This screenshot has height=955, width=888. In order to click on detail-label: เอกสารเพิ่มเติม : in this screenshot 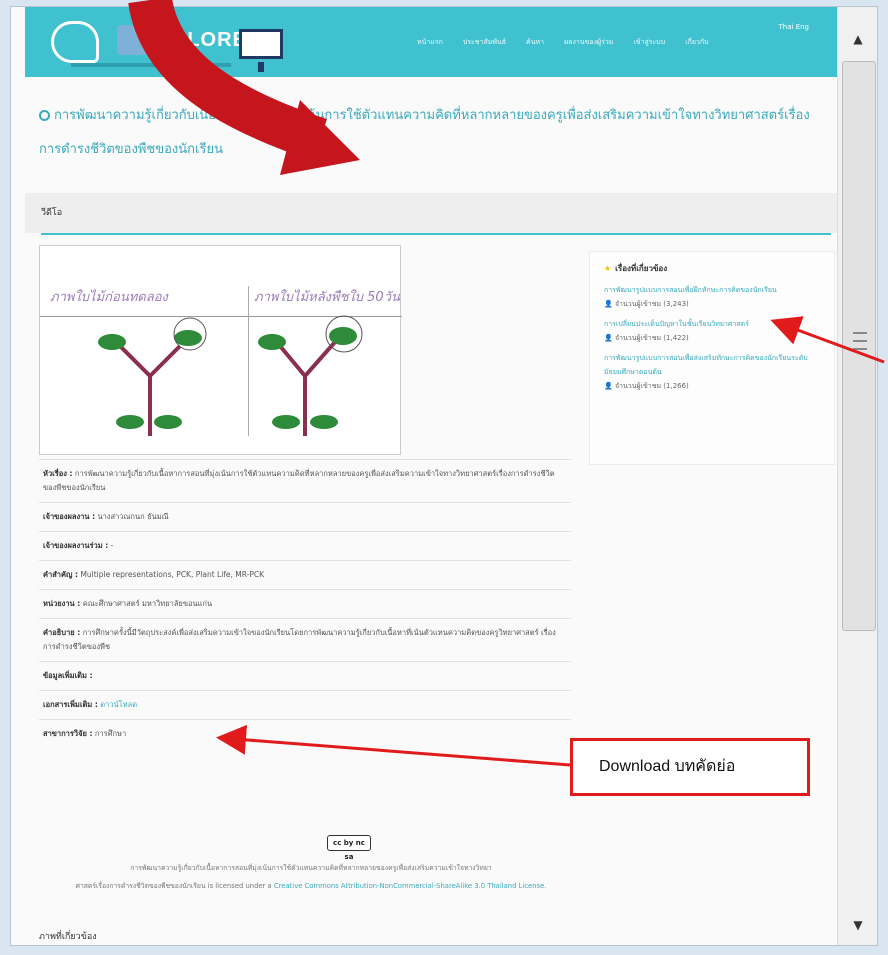, I will do `click(70, 704)`.